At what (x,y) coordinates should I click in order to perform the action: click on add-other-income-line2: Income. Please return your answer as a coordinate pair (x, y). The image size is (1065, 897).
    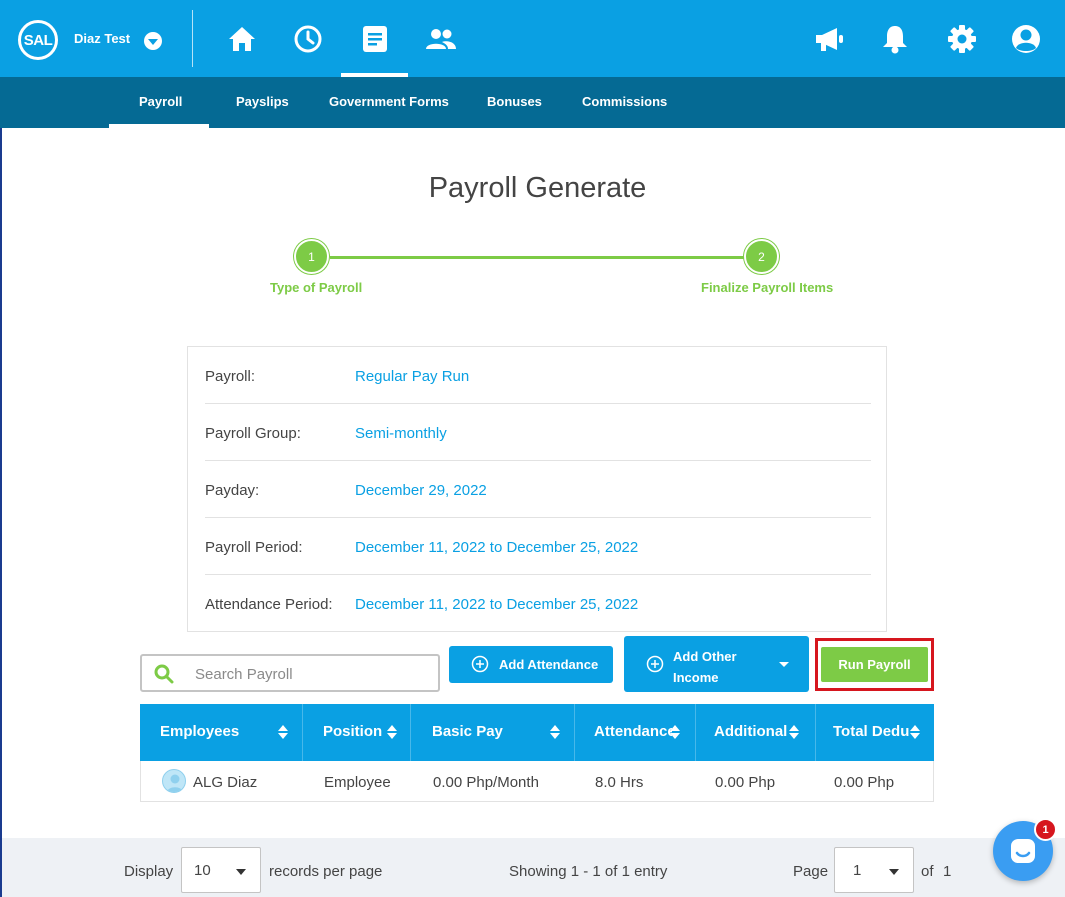
    Looking at the image, I should click on (696, 677).